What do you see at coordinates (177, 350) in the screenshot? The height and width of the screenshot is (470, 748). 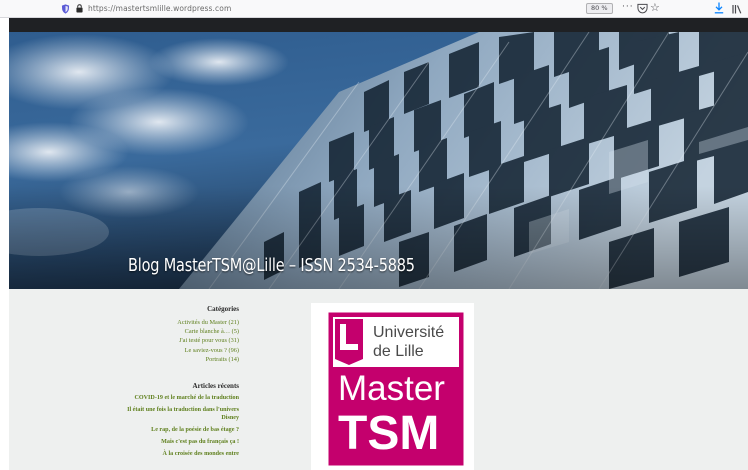 I see `category-link: Le saviez-vous ? (96)` at bounding box center [177, 350].